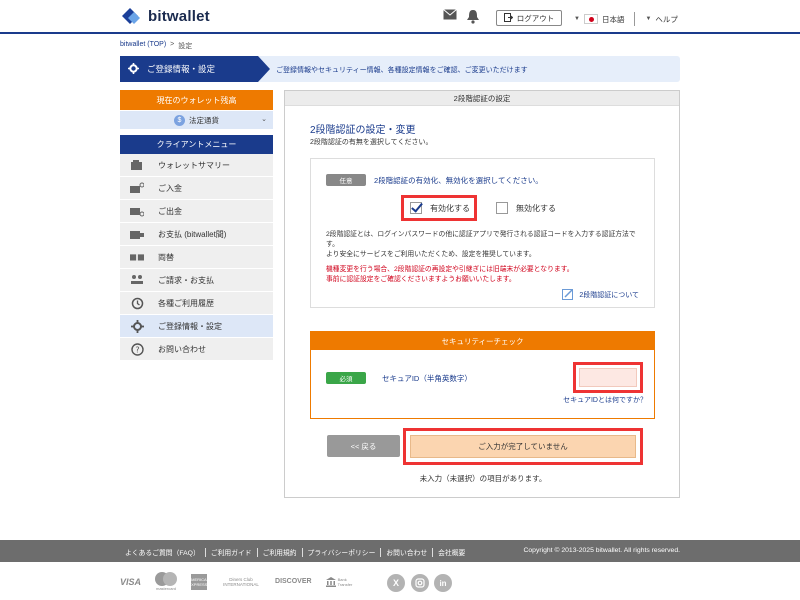 The height and width of the screenshot is (600, 800). What do you see at coordinates (535, 18) in the screenshot?
I see `logout-label: ログアウト` at bounding box center [535, 18].